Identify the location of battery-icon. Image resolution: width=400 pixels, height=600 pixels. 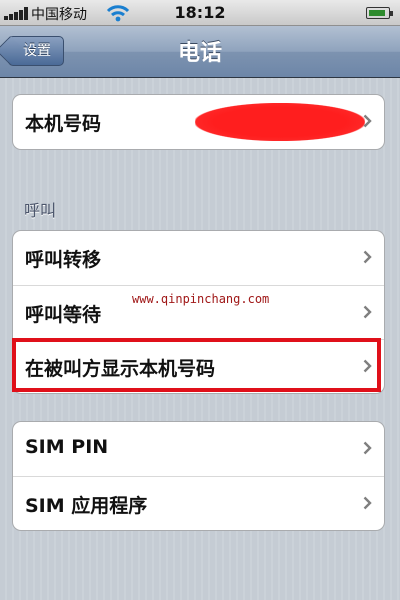
(379, 13).